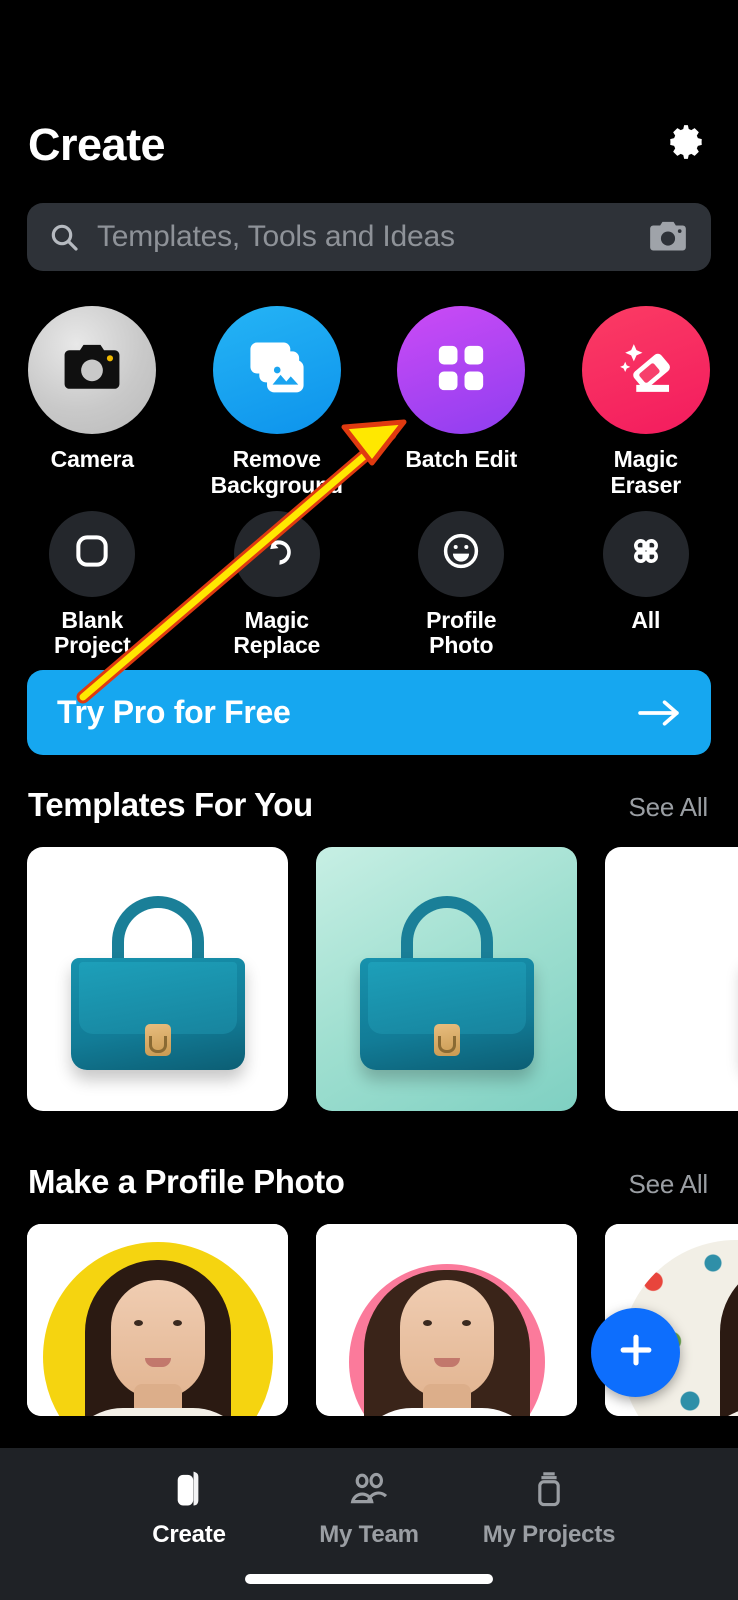 The image size is (738, 1600). Describe the element at coordinates (461, 459) in the screenshot. I see `tool-label: Batch Edit` at that location.